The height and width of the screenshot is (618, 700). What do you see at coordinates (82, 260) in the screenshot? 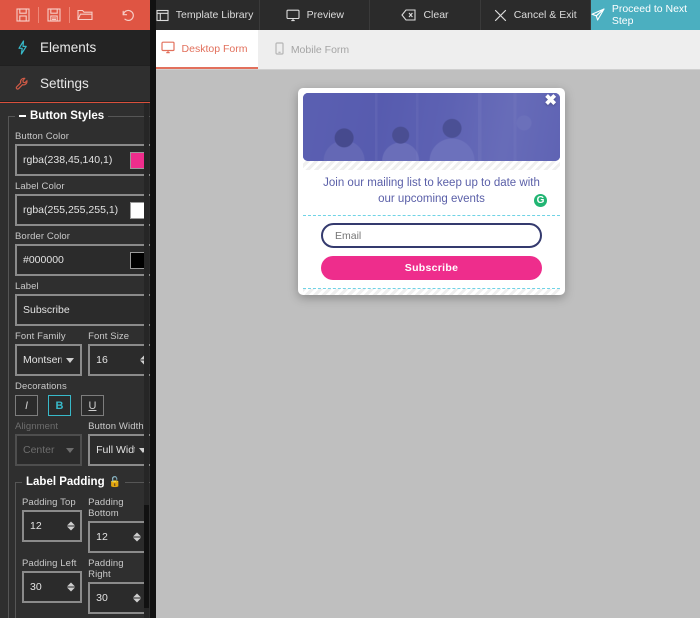
I see `border-color-input: #000000` at bounding box center [82, 260].